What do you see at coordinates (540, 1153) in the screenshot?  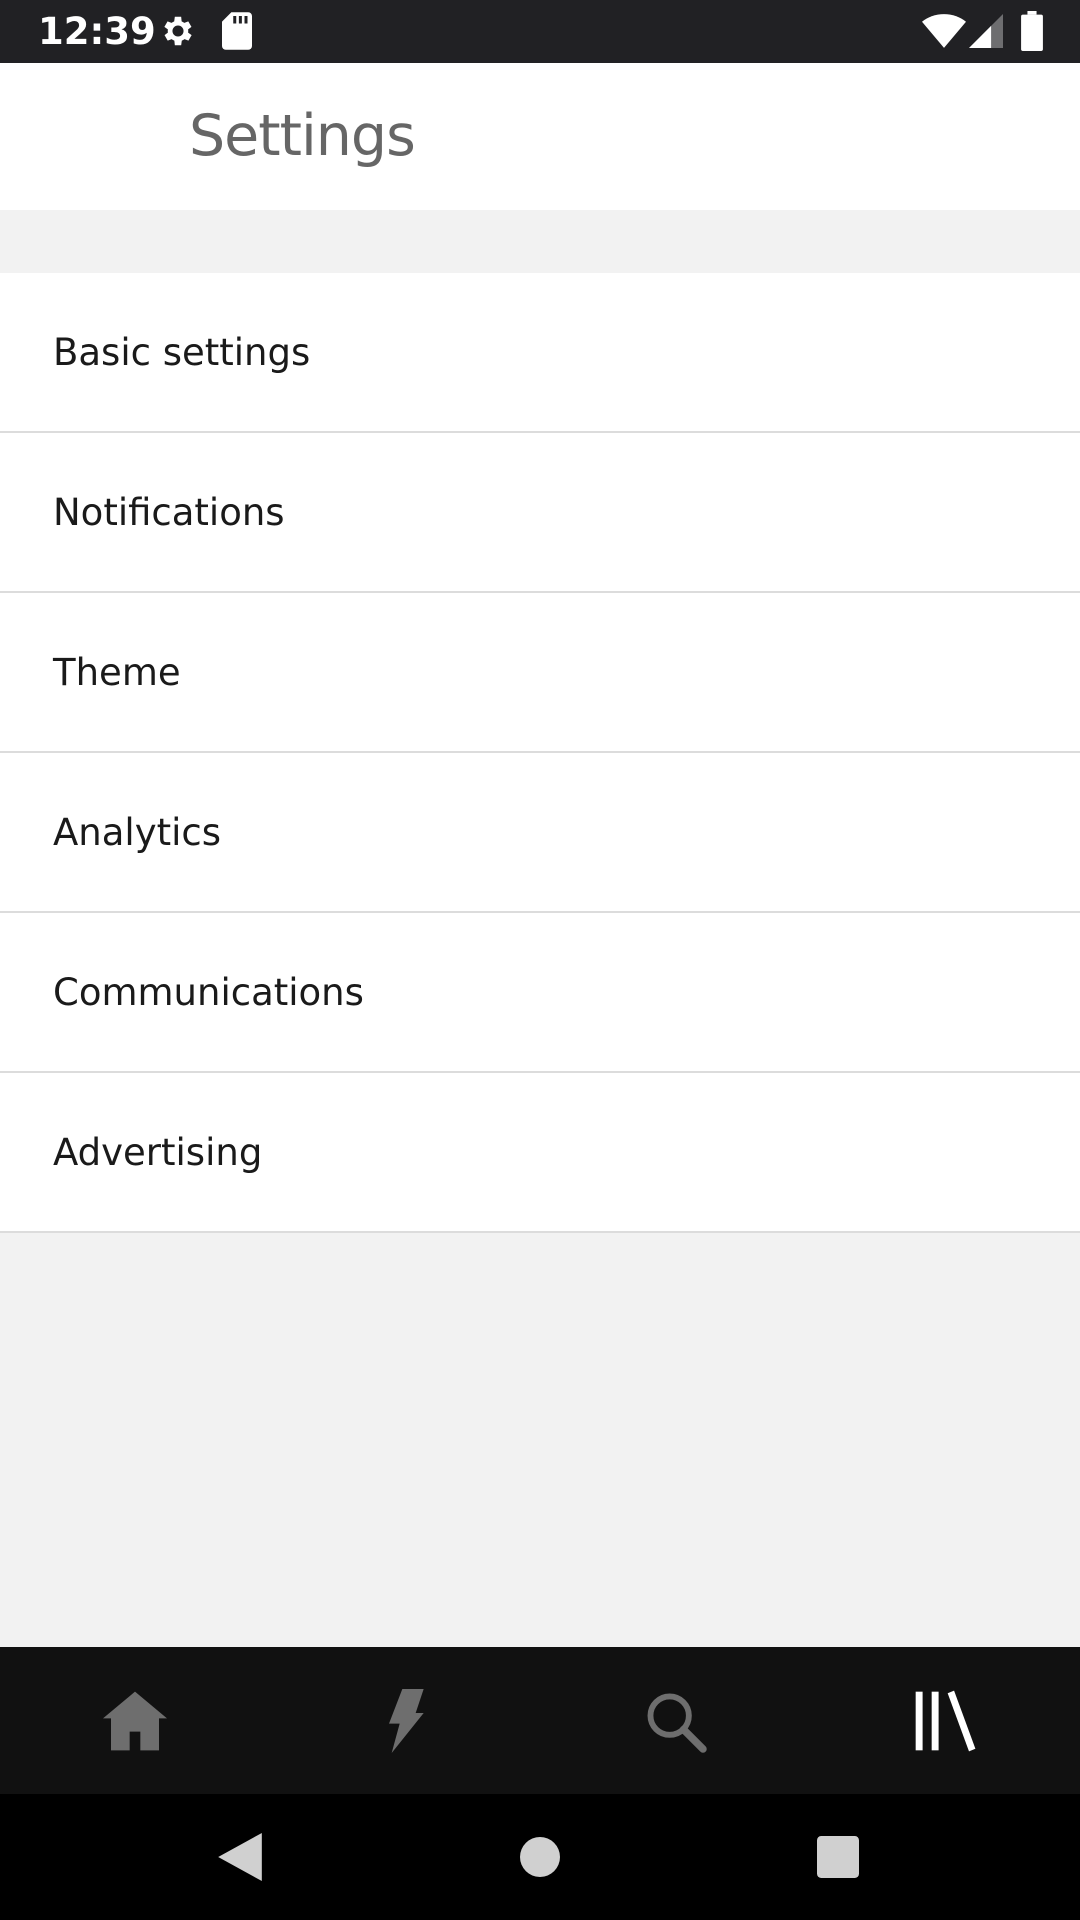 I see `settings-item-advertising: Advertising` at bounding box center [540, 1153].